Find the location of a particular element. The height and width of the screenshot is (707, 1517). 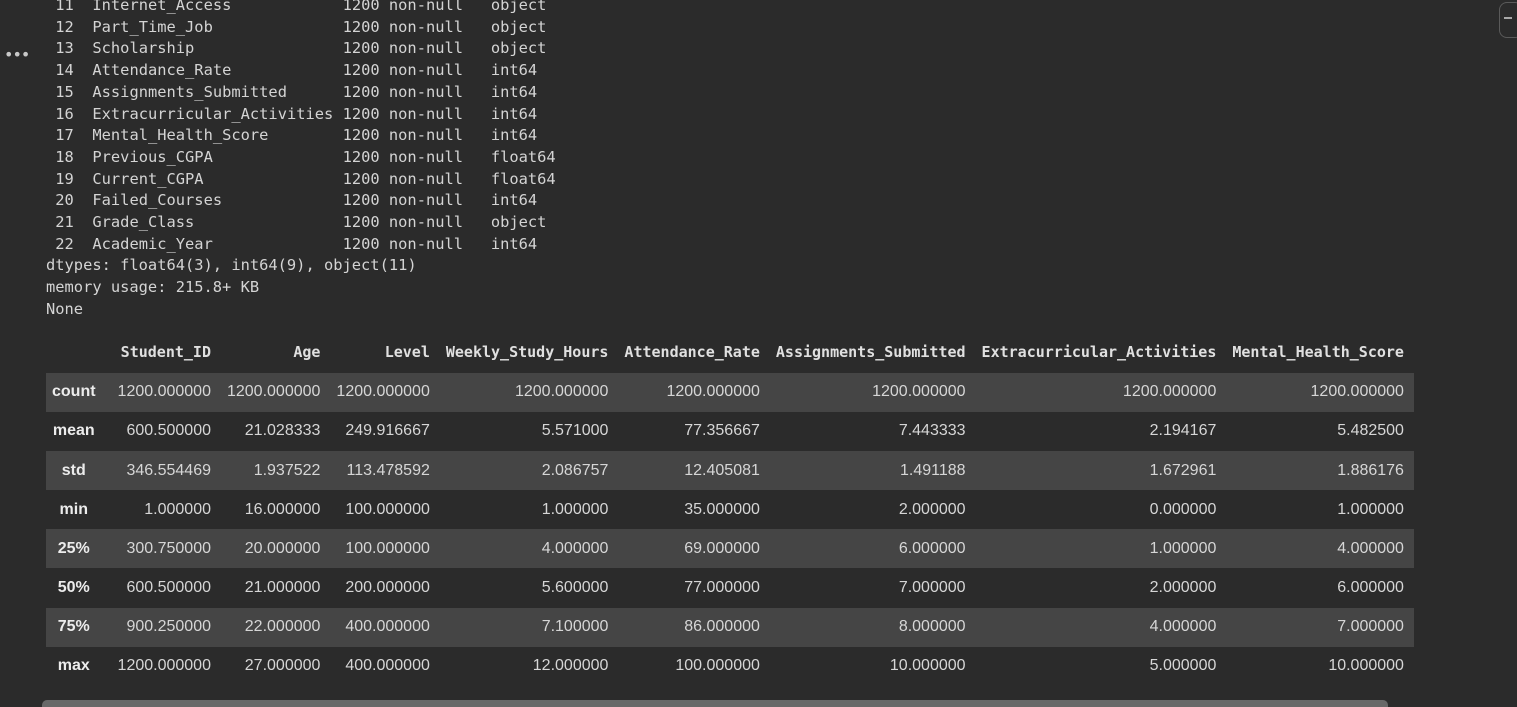

more-options-button: ••• is located at coordinates (17, 55).